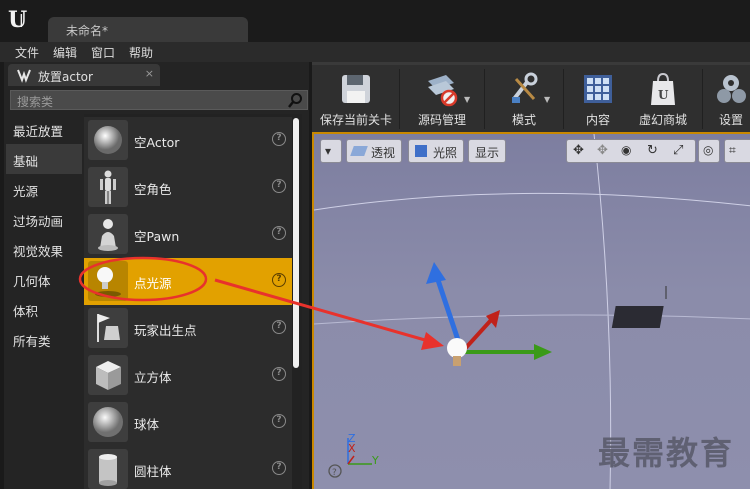 The width and height of the screenshot is (750, 489). I want to click on actor-item-label: 立方体, so click(153, 377).